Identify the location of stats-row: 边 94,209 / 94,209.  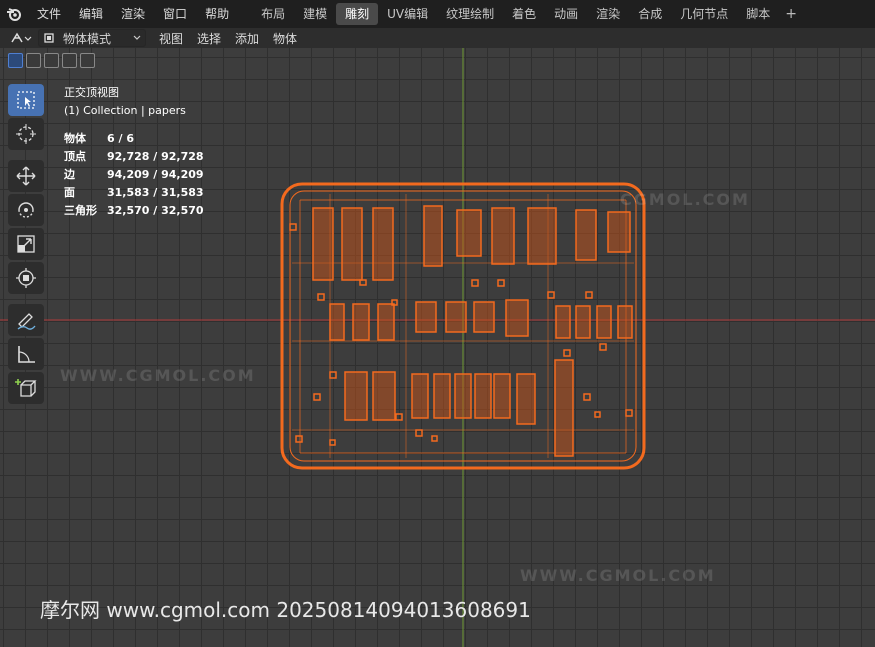
(134, 175).